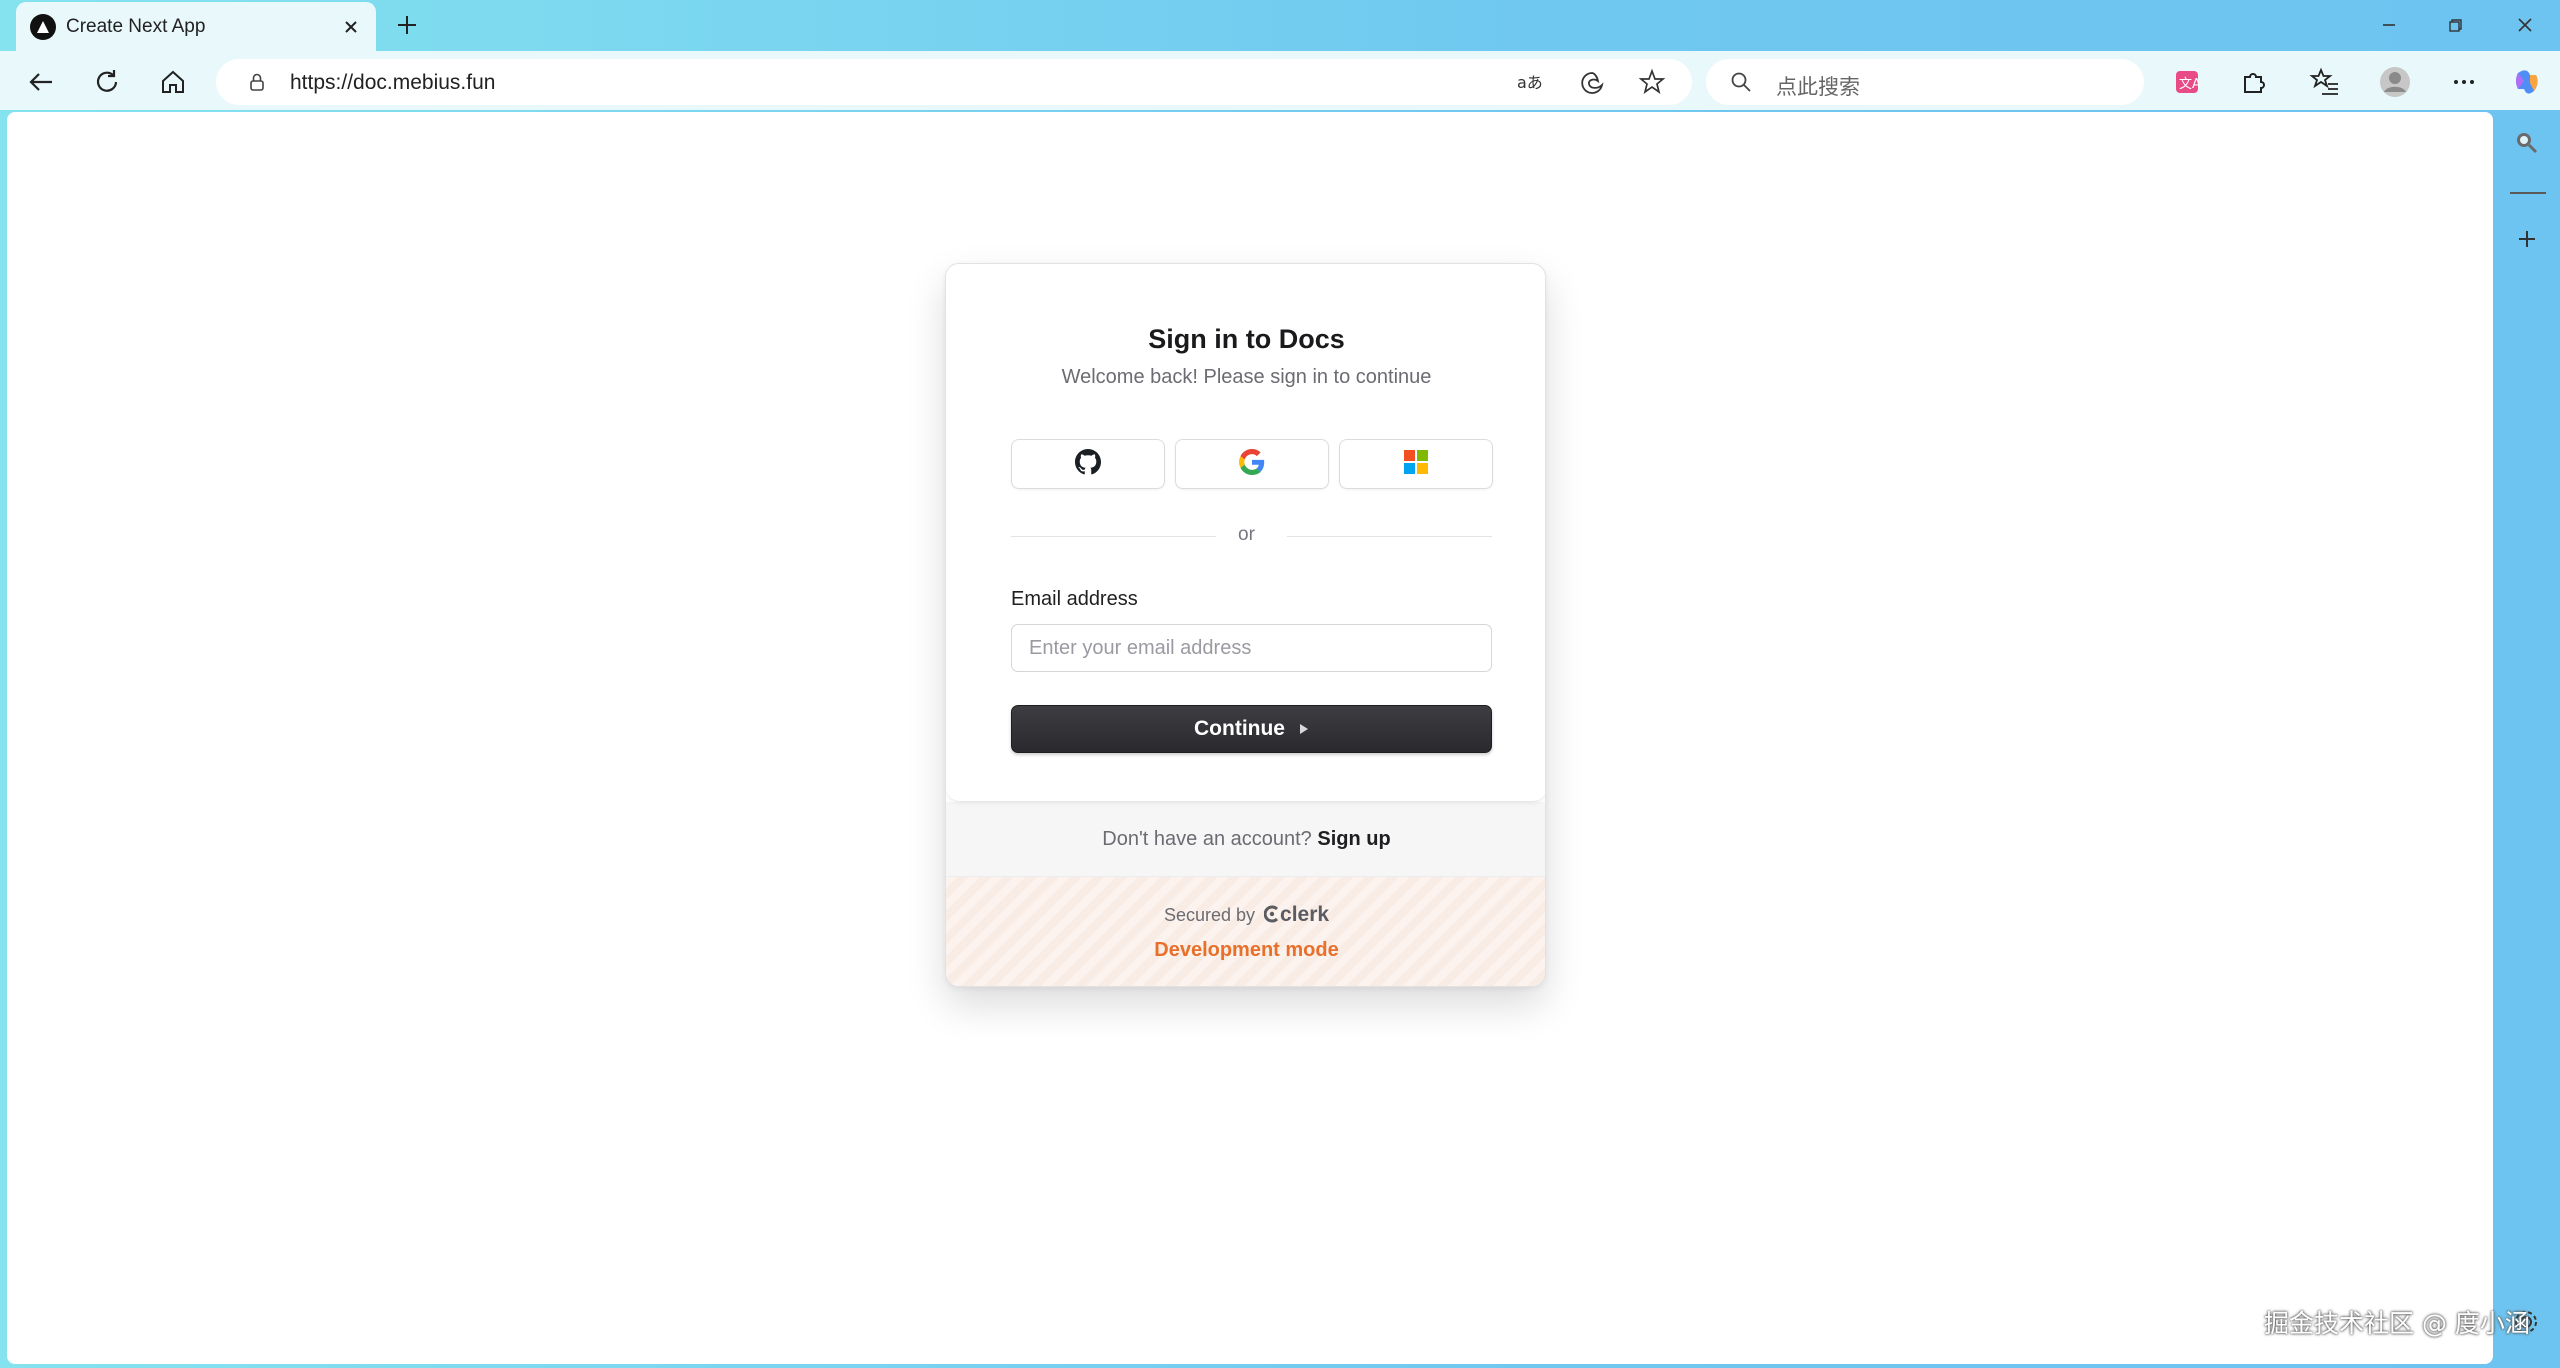  What do you see at coordinates (2527, 241) in the screenshot?
I see `sidebar-add-icon` at bounding box center [2527, 241].